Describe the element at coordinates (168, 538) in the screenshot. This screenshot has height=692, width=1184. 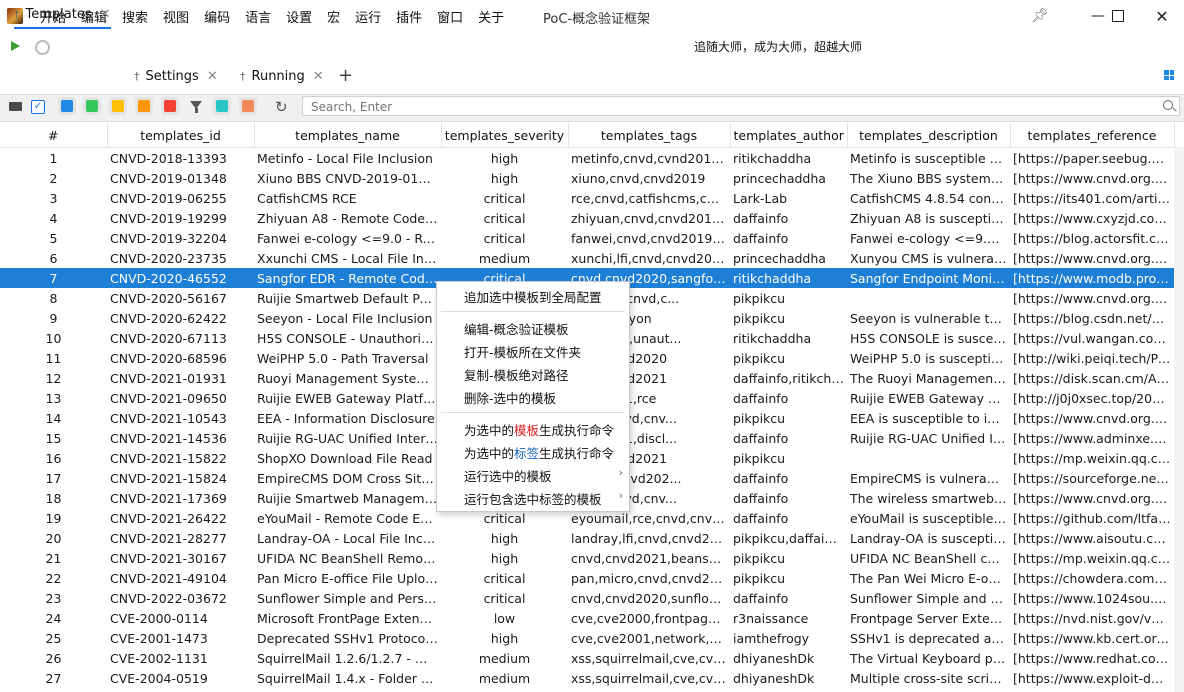
I see `table-cell-templates-id: CNVD-2021-28277` at that location.